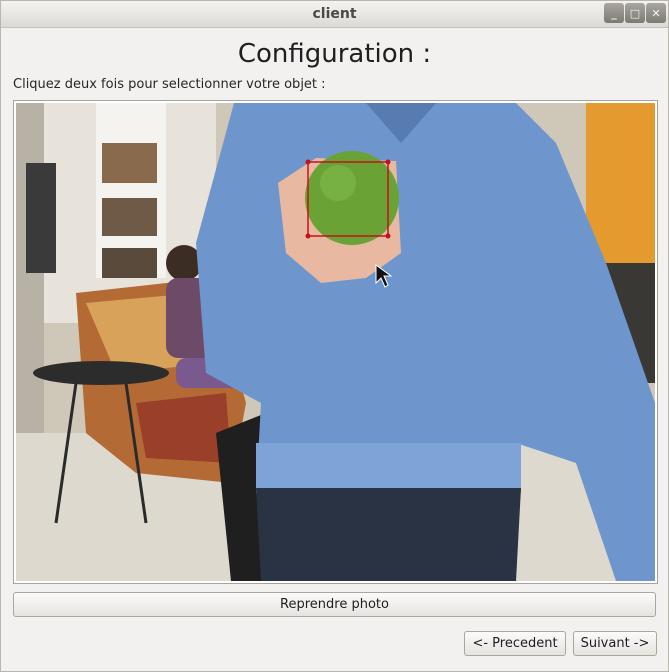 This screenshot has height=672, width=669. I want to click on maximize-button: □, so click(635, 13).